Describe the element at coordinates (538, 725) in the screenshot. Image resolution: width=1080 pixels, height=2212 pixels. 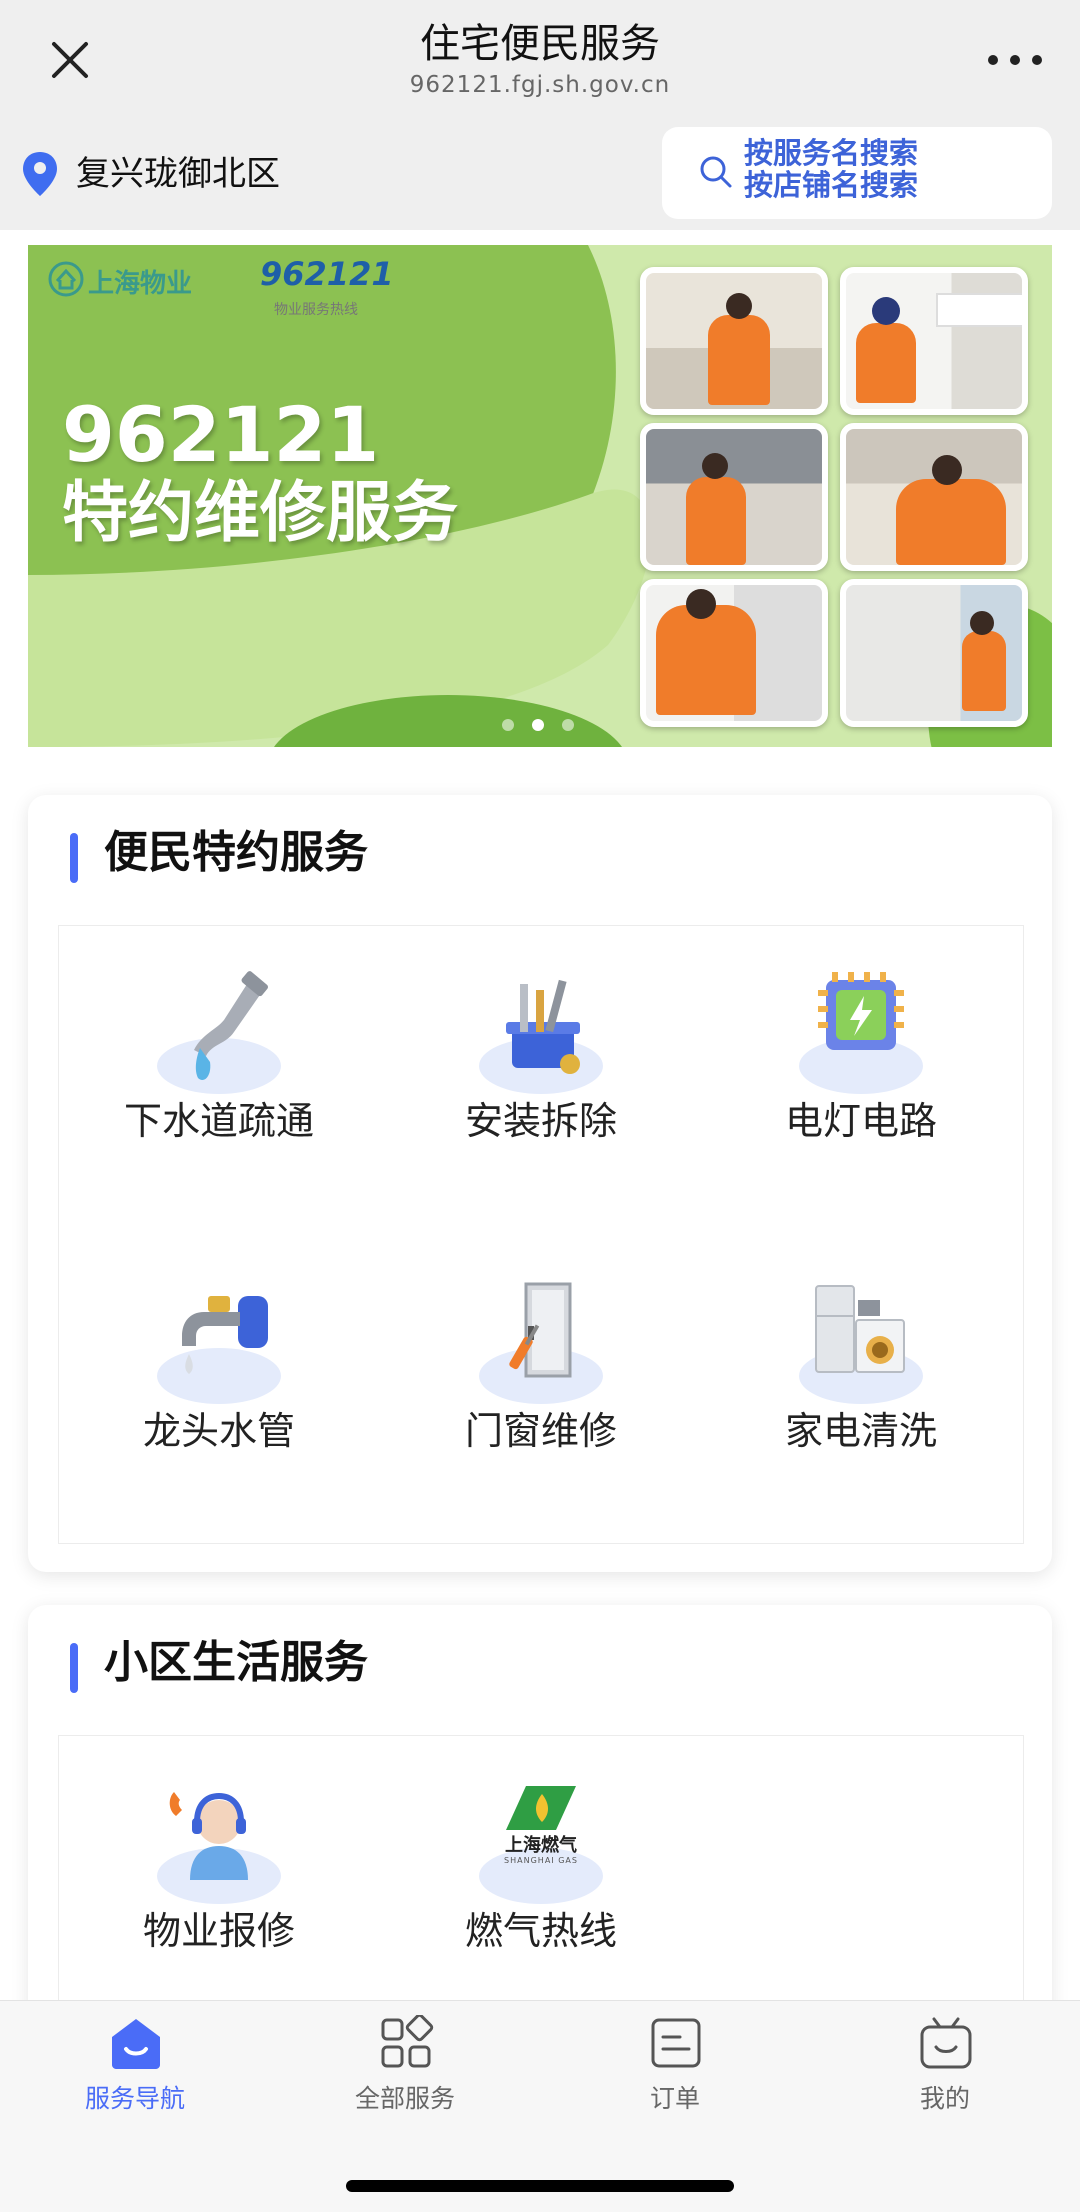
I see `banner-dot-active` at that location.